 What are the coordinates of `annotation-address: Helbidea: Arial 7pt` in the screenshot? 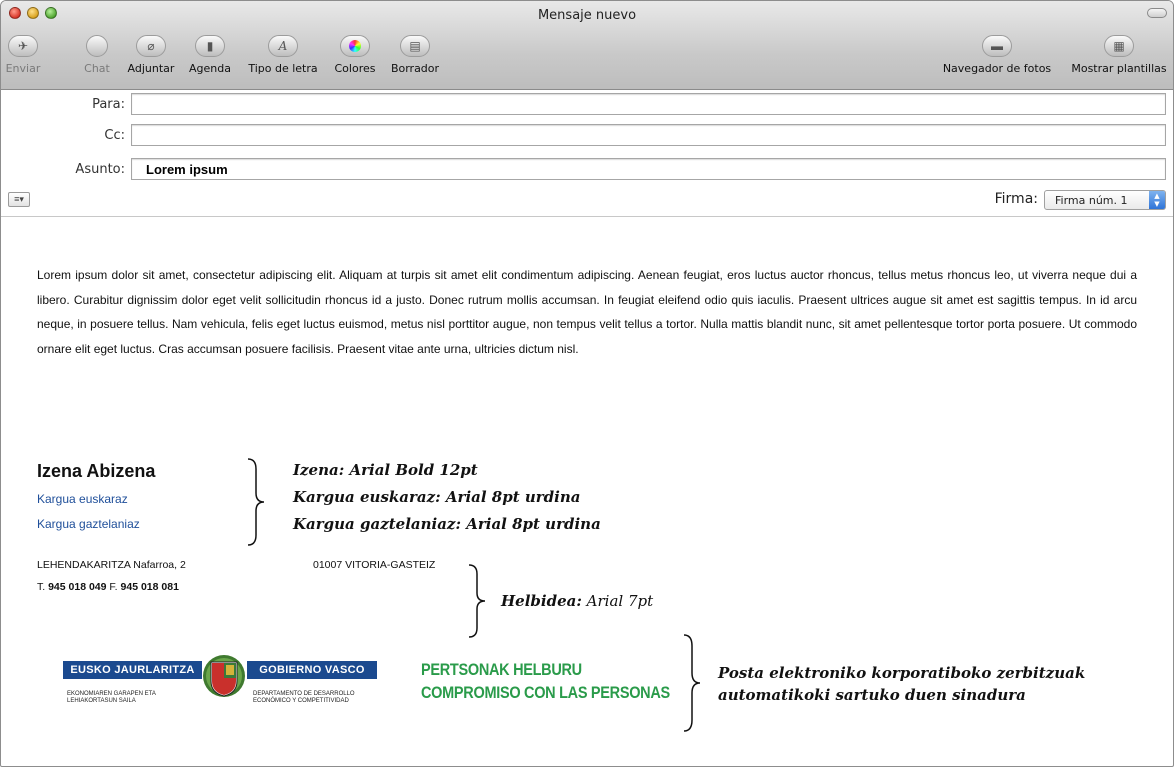 It's located at (577, 601).